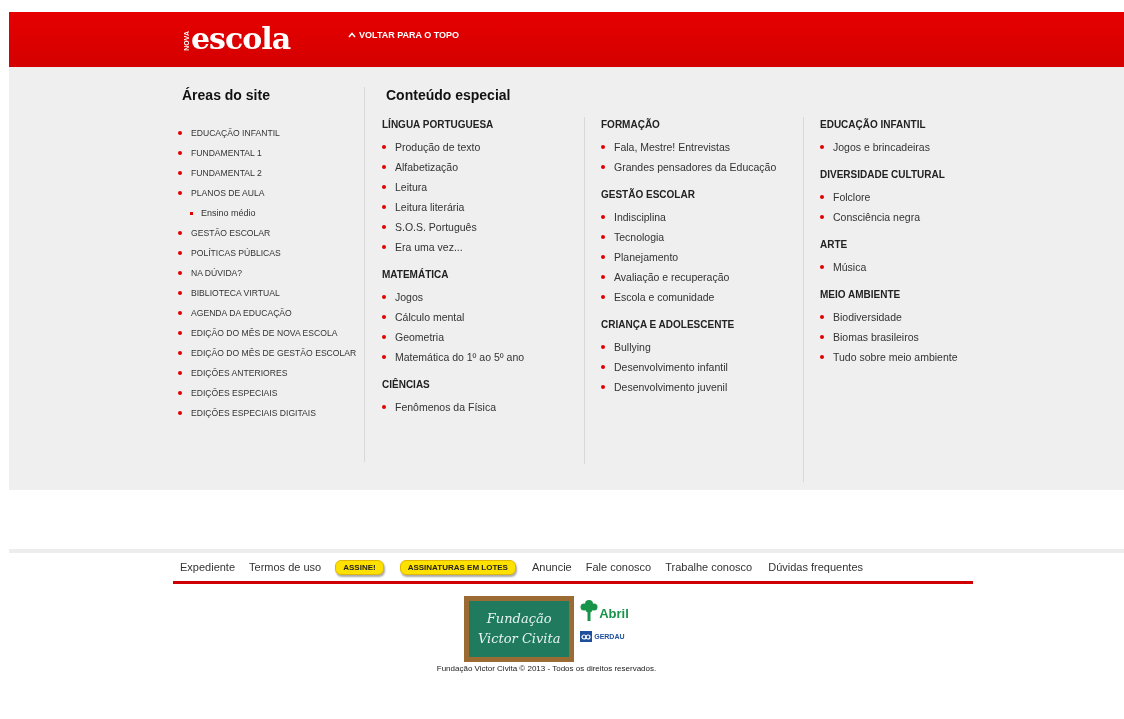  Describe the element at coordinates (404, 35) in the screenshot. I see `back-to-top-link: VOLTAR PARA O TOPO` at that location.